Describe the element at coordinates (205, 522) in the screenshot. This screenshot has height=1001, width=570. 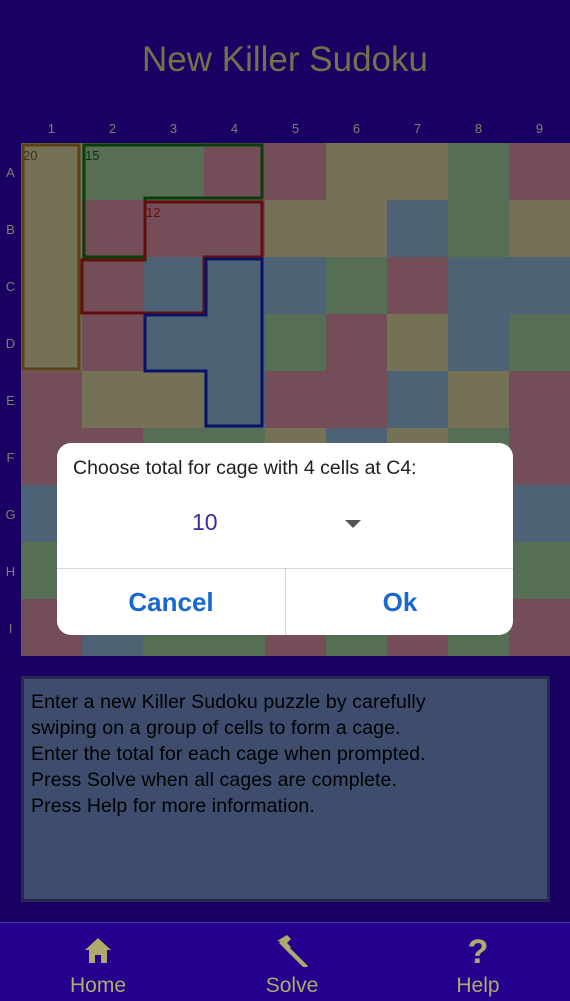
I see `total-select-value: 10` at that location.